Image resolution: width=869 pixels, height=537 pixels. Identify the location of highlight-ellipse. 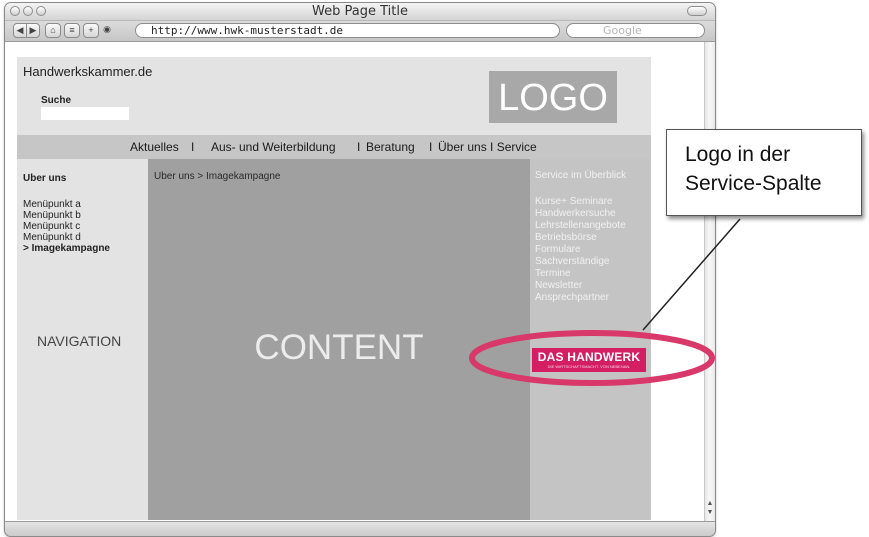
(592, 358).